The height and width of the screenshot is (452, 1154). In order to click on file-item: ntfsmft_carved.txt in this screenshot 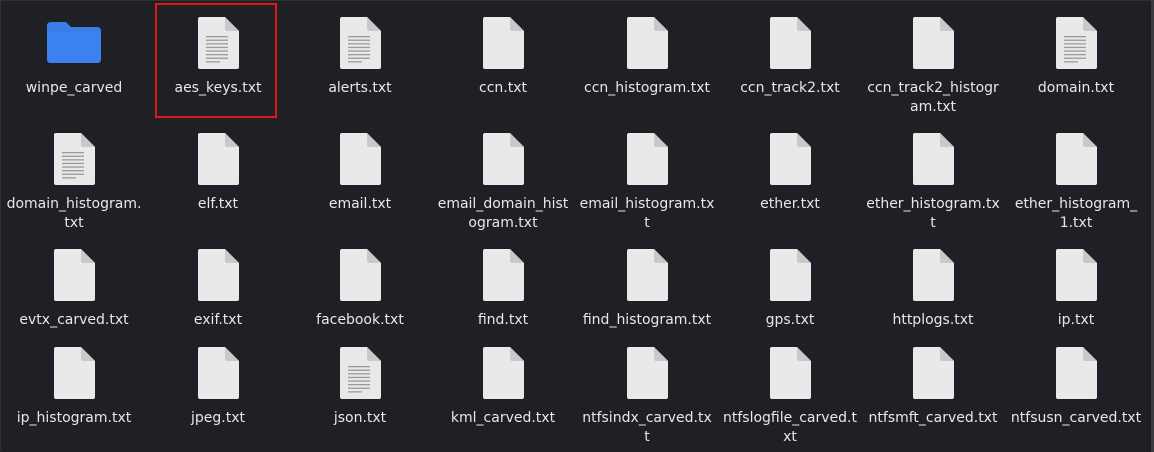, I will do `click(933, 380)`.